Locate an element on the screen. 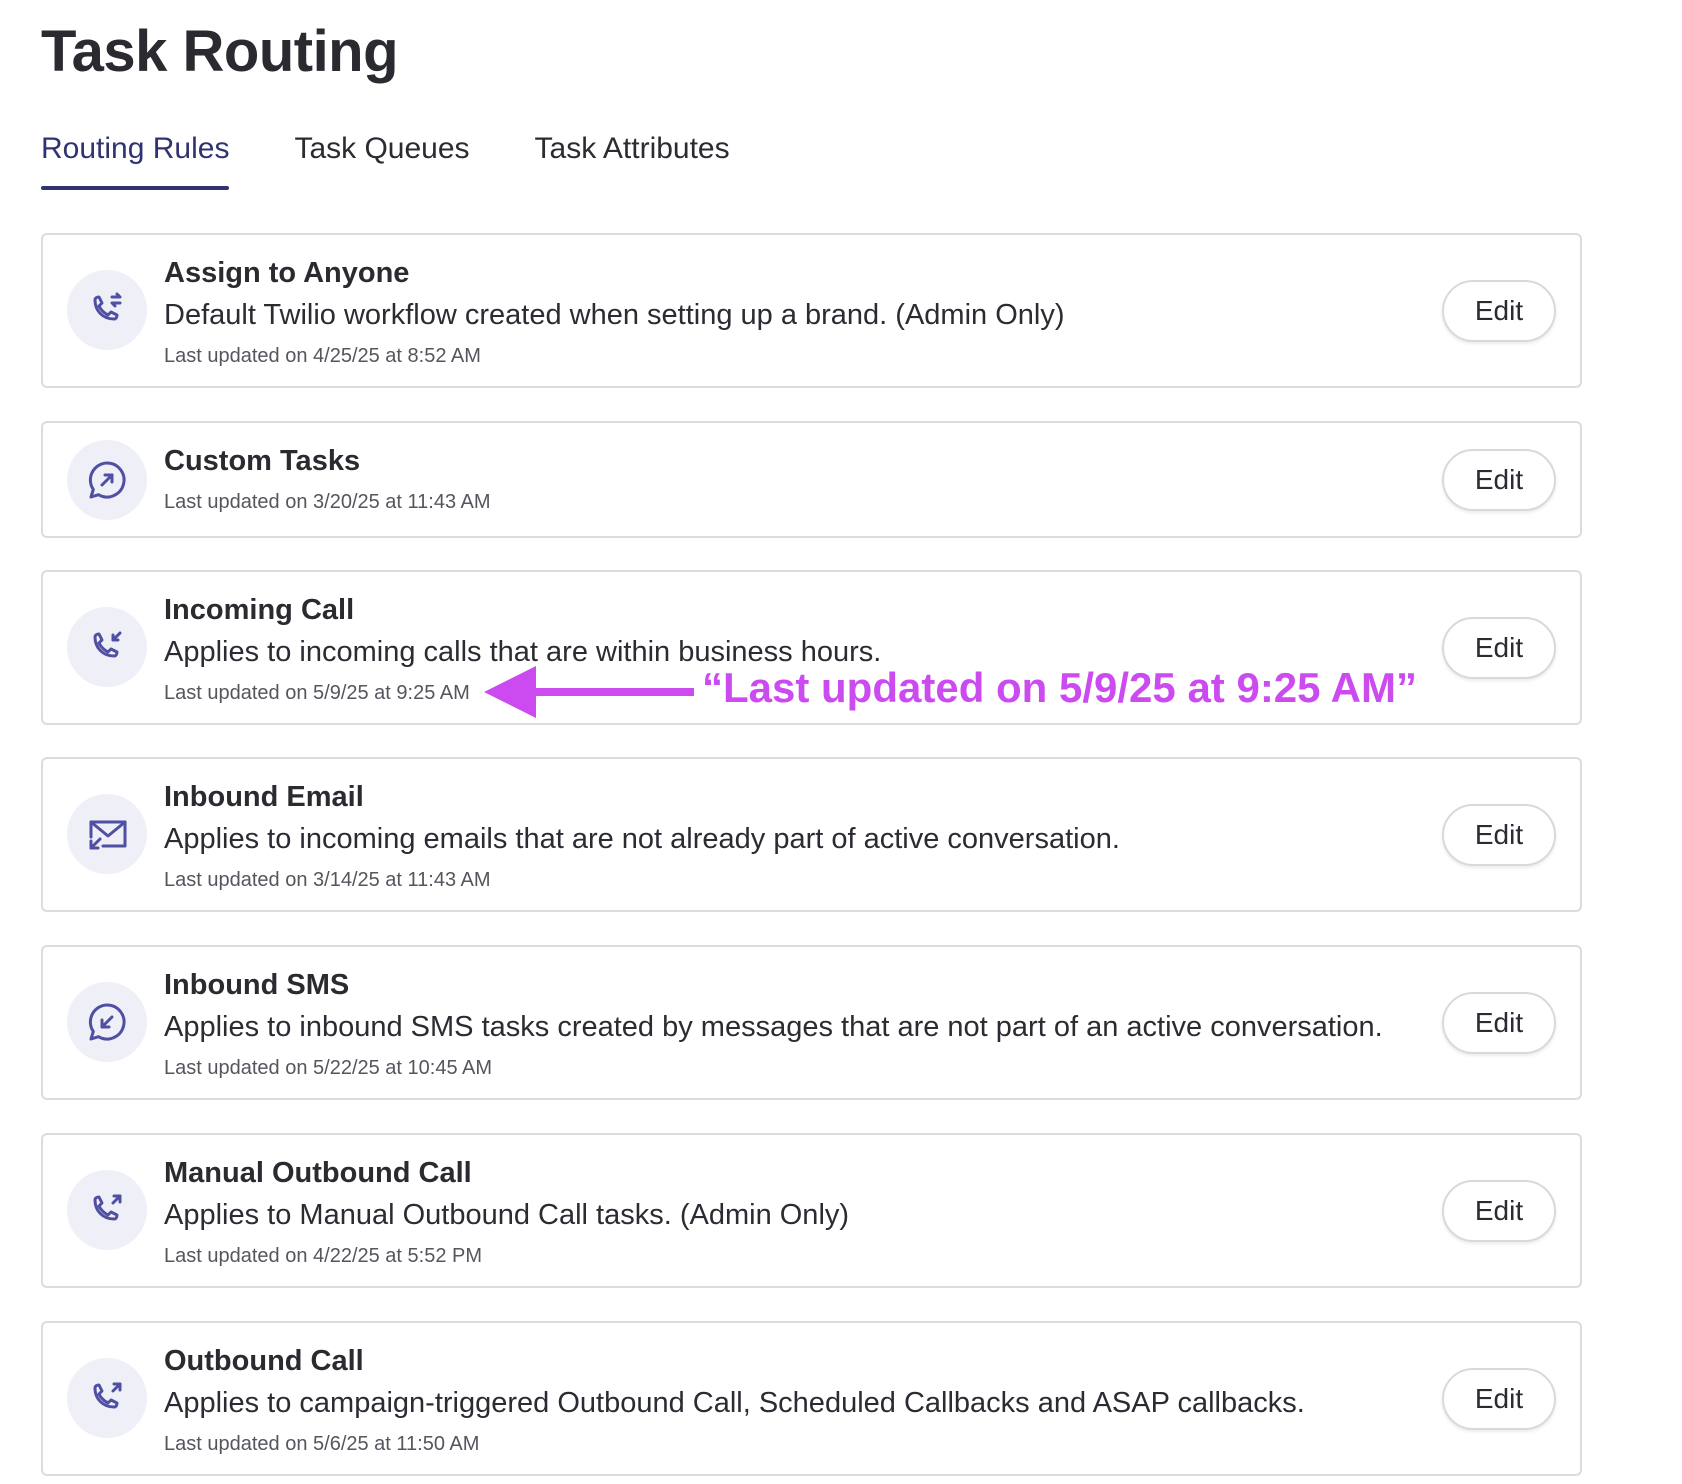 The height and width of the screenshot is (1484, 1682). rule-title: Incoming Call is located at coordinates (259, 610).